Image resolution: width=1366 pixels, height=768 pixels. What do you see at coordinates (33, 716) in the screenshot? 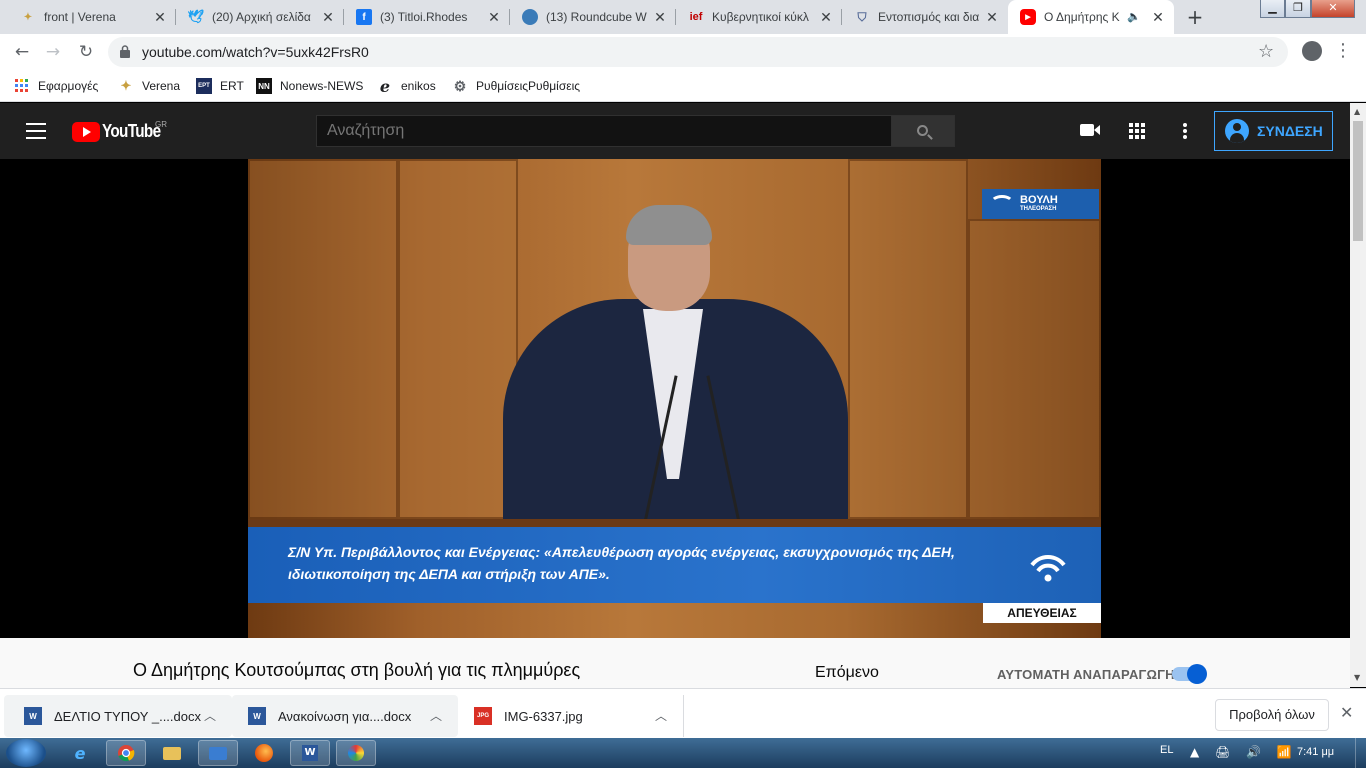
I see `word-doc-icon: W` at bounding box center [33, 716].